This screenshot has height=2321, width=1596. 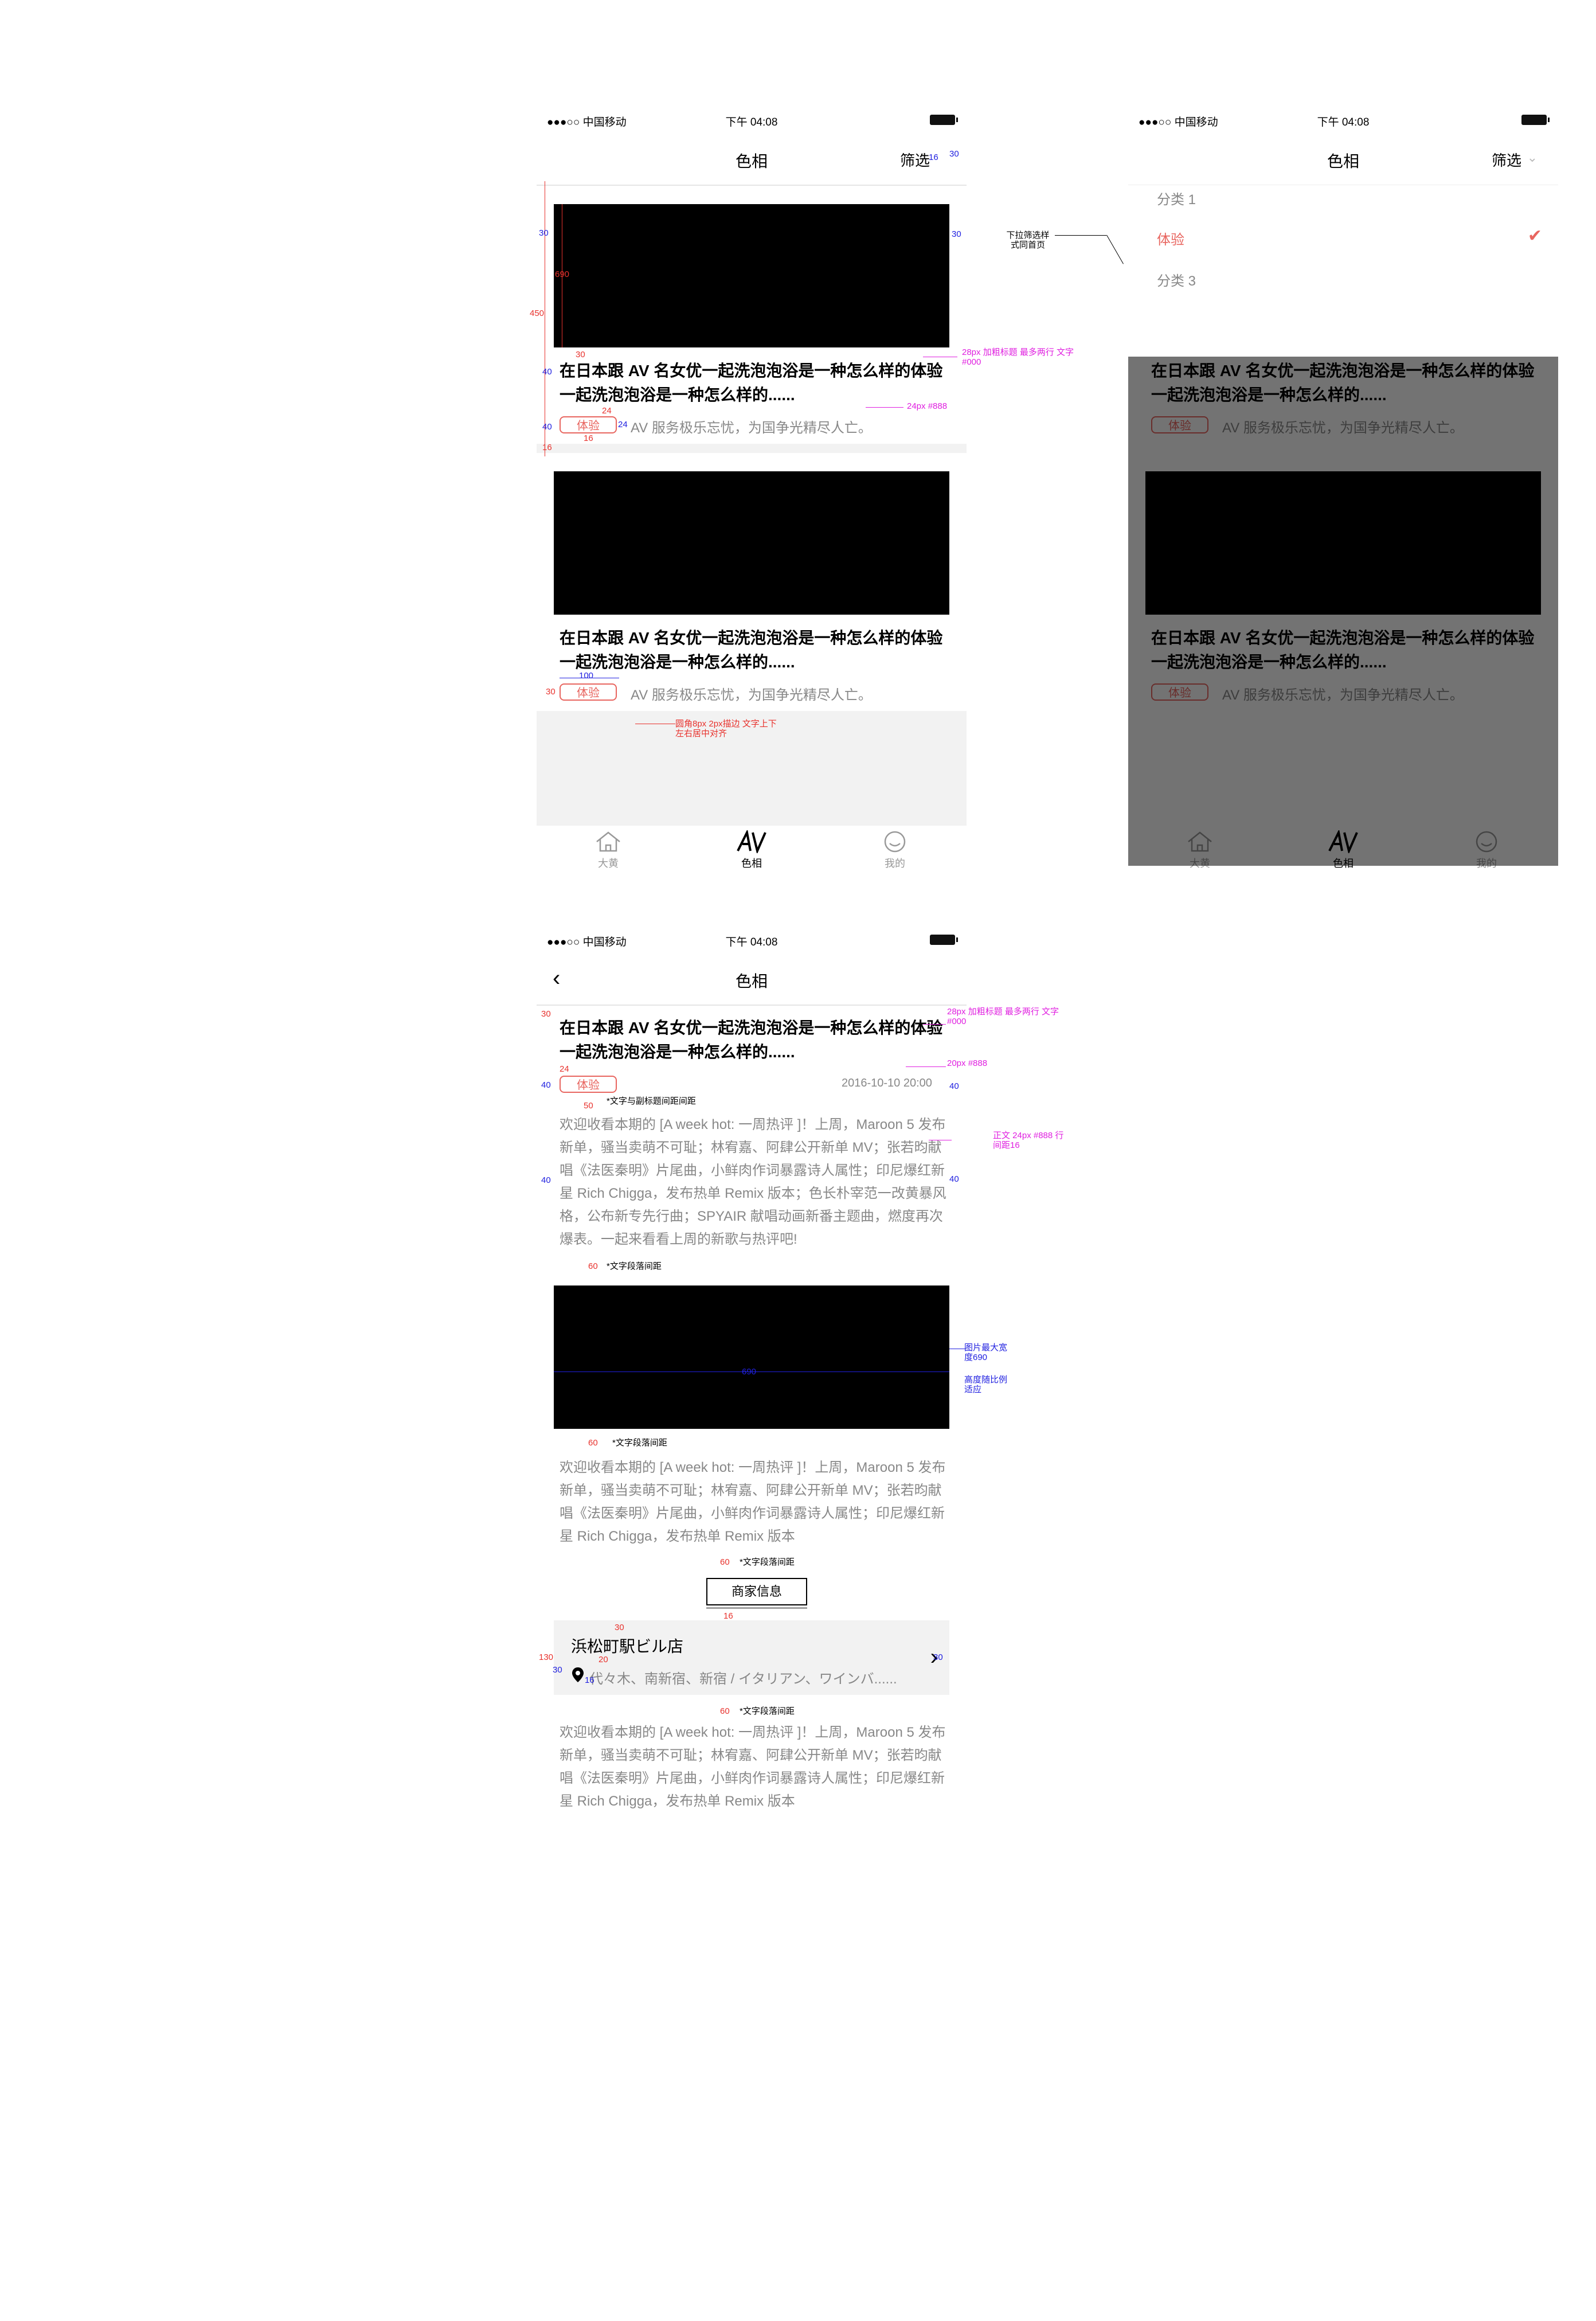 What do you see at coordinates (1343, 159) in the screenshot?
I see `nav-bar: 色相 筛选 ⌄` at bounding box center [1343, 159].